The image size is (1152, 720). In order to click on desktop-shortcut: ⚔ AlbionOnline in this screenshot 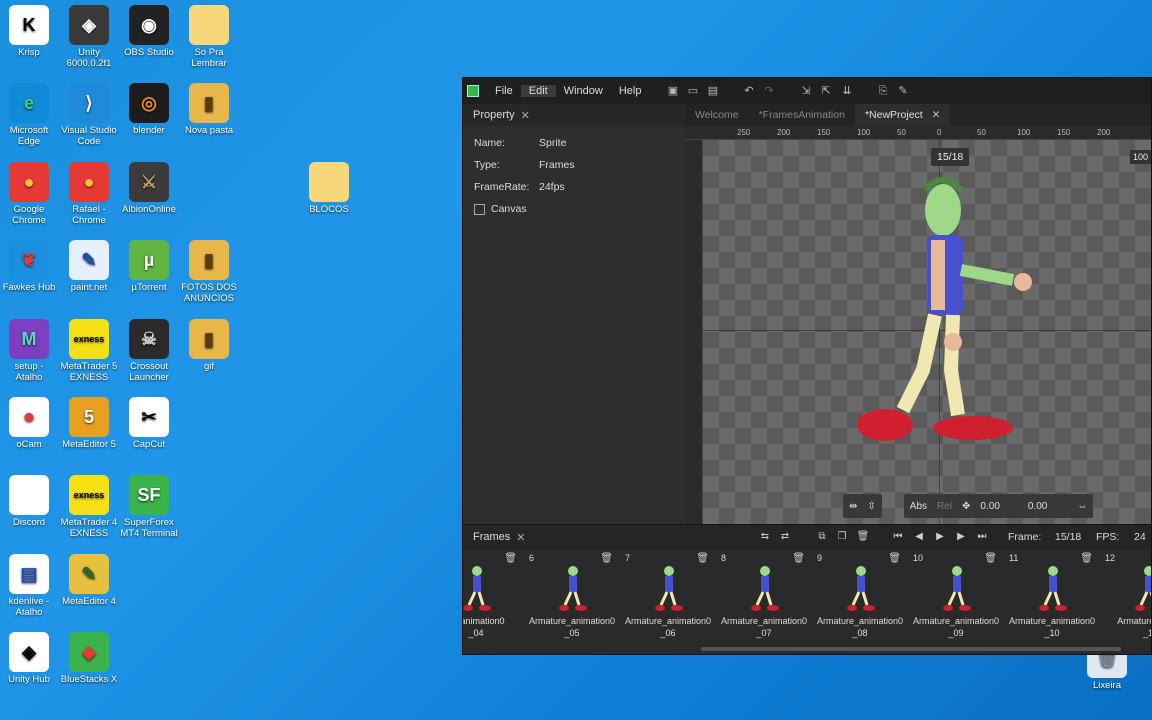, I will do `click(149, 188)`.